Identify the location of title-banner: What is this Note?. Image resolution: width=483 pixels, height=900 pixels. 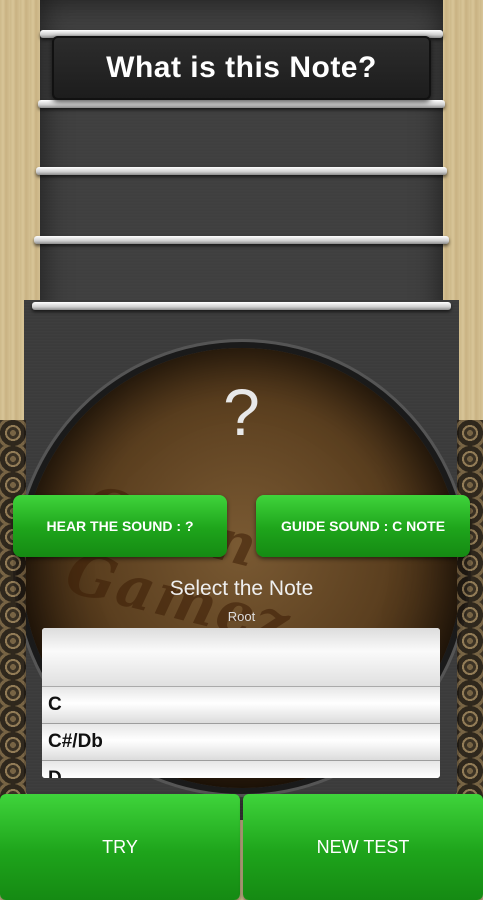
(241, 68).